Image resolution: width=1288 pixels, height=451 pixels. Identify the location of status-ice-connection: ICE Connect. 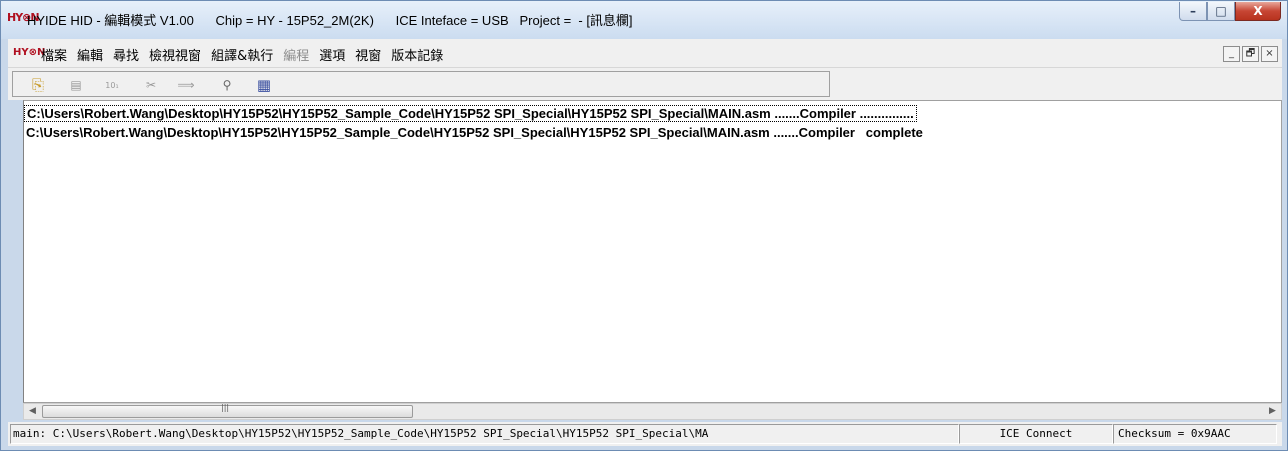
(1036, 434).